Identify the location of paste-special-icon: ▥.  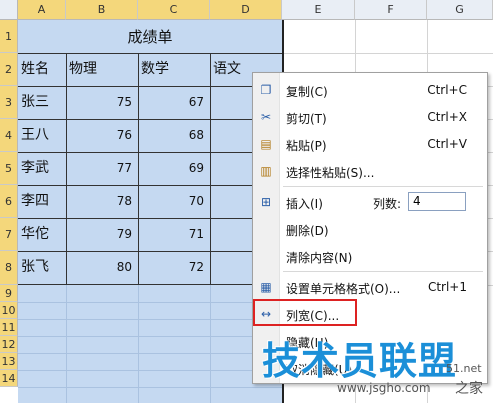
(266, 171).